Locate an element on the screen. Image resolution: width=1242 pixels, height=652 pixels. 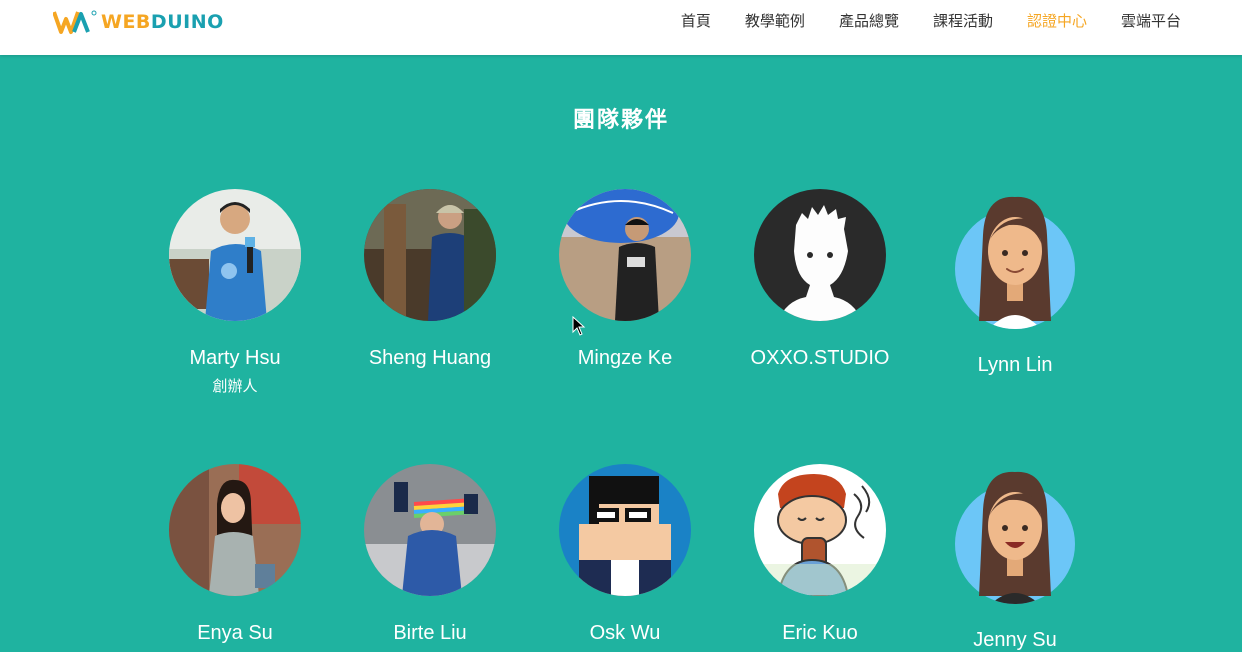
photo-man-microphone-icon is located at coordinates (235, 255).